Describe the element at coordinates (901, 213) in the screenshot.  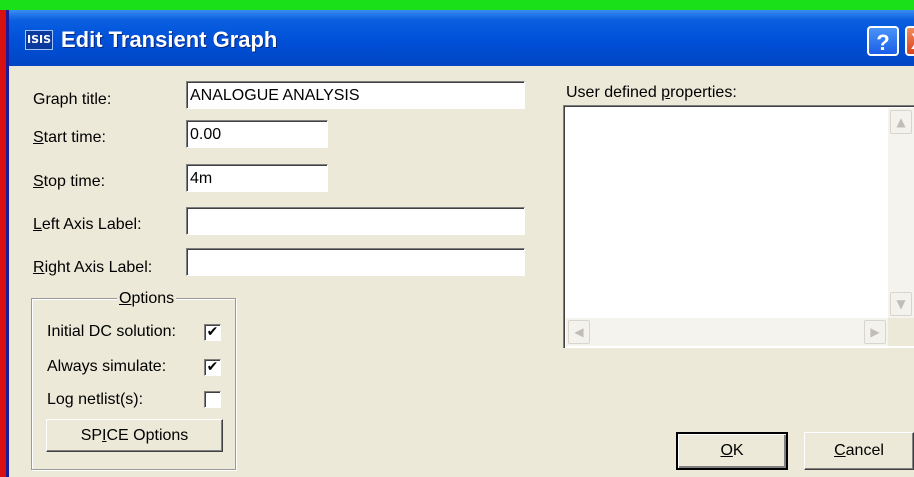
I see `vertical-scrollbar: ▲ ▼` at that location.